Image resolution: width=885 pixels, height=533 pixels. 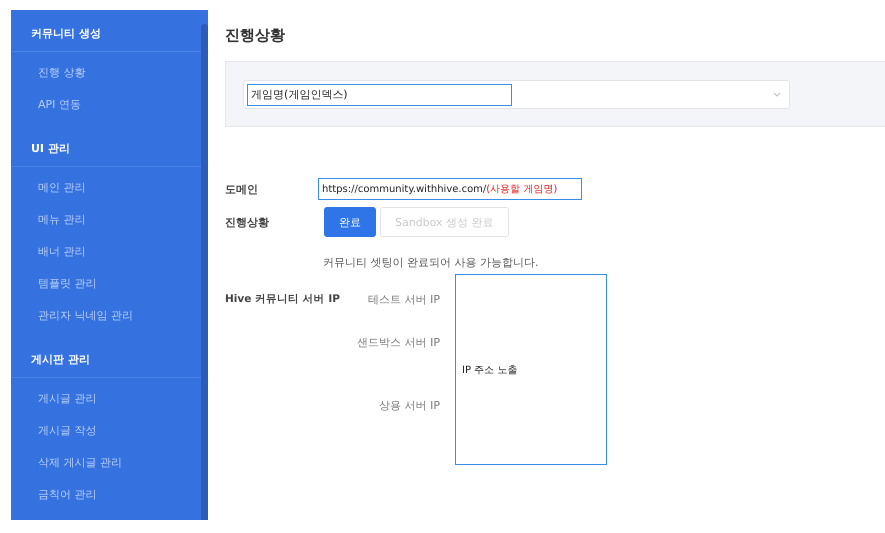 I want to click on ip-text-area: IP 주소 노출, so click(x=531, y=369).